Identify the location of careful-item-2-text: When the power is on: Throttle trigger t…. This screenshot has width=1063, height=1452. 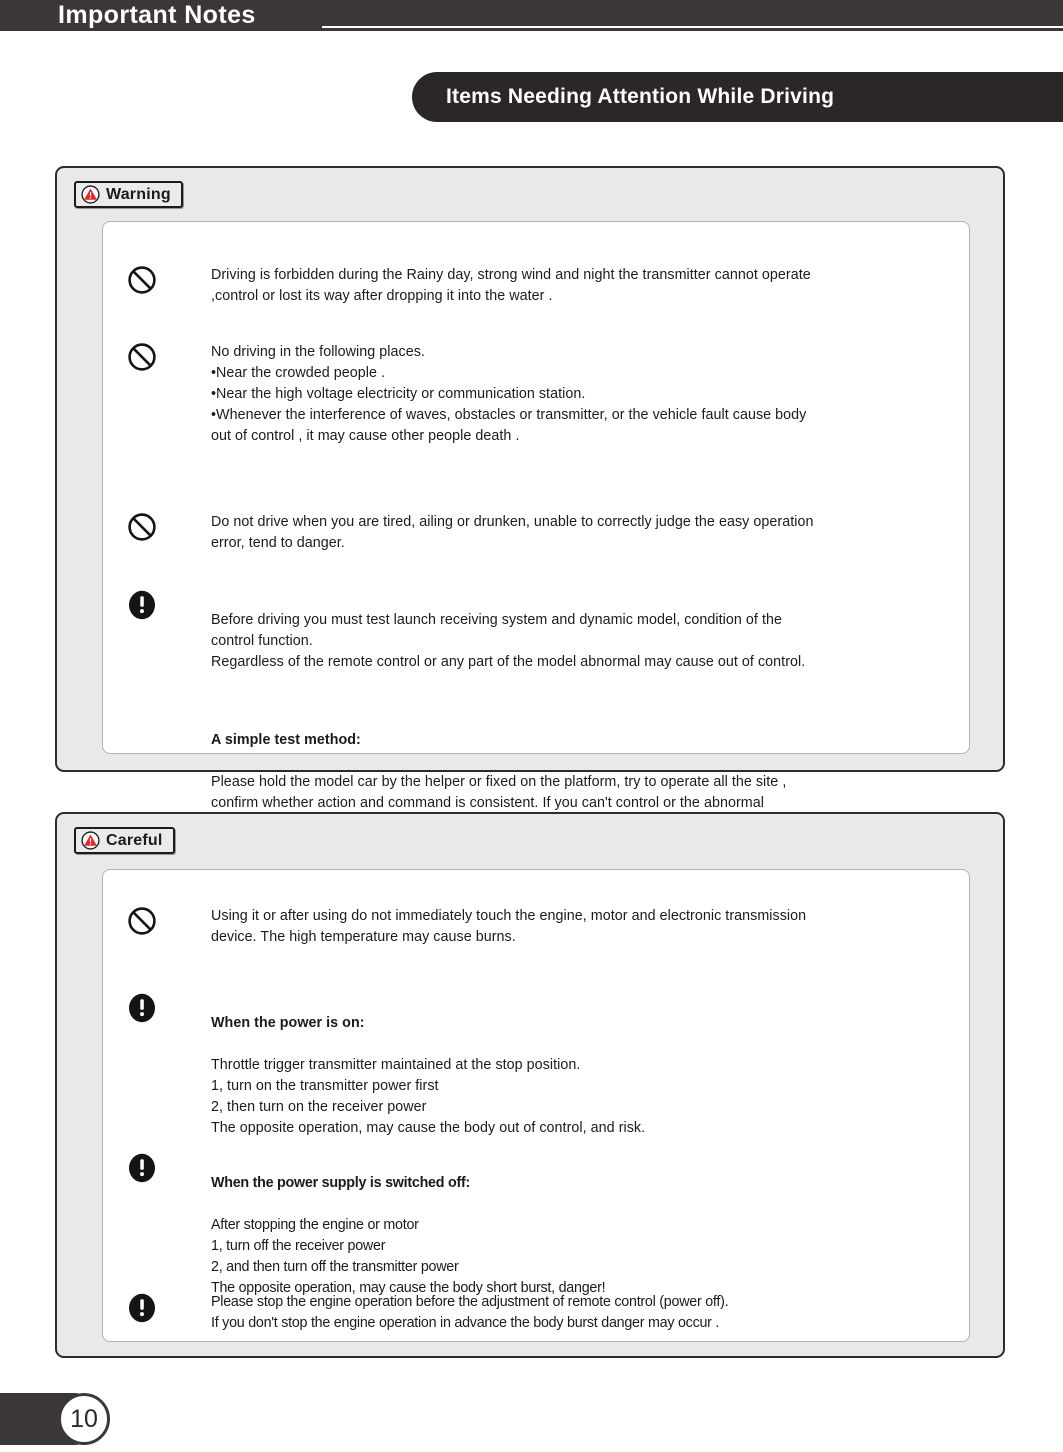
(428, 1076).